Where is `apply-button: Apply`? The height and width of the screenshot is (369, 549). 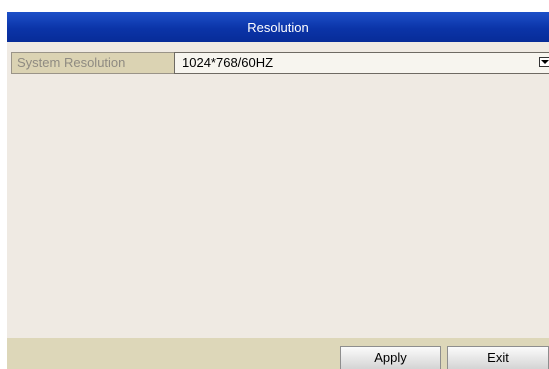
apply-button: Apply is located at coordinates (390, 357).